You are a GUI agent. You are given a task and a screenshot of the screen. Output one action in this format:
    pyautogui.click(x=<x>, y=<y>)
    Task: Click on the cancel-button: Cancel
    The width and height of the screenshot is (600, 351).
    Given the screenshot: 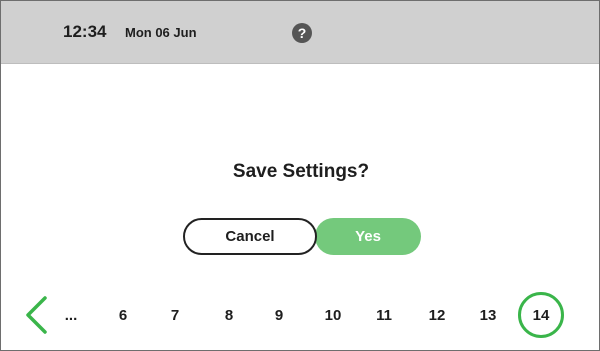 What is the action you would take?
    pyautogui.click(x=250, y=236)
    